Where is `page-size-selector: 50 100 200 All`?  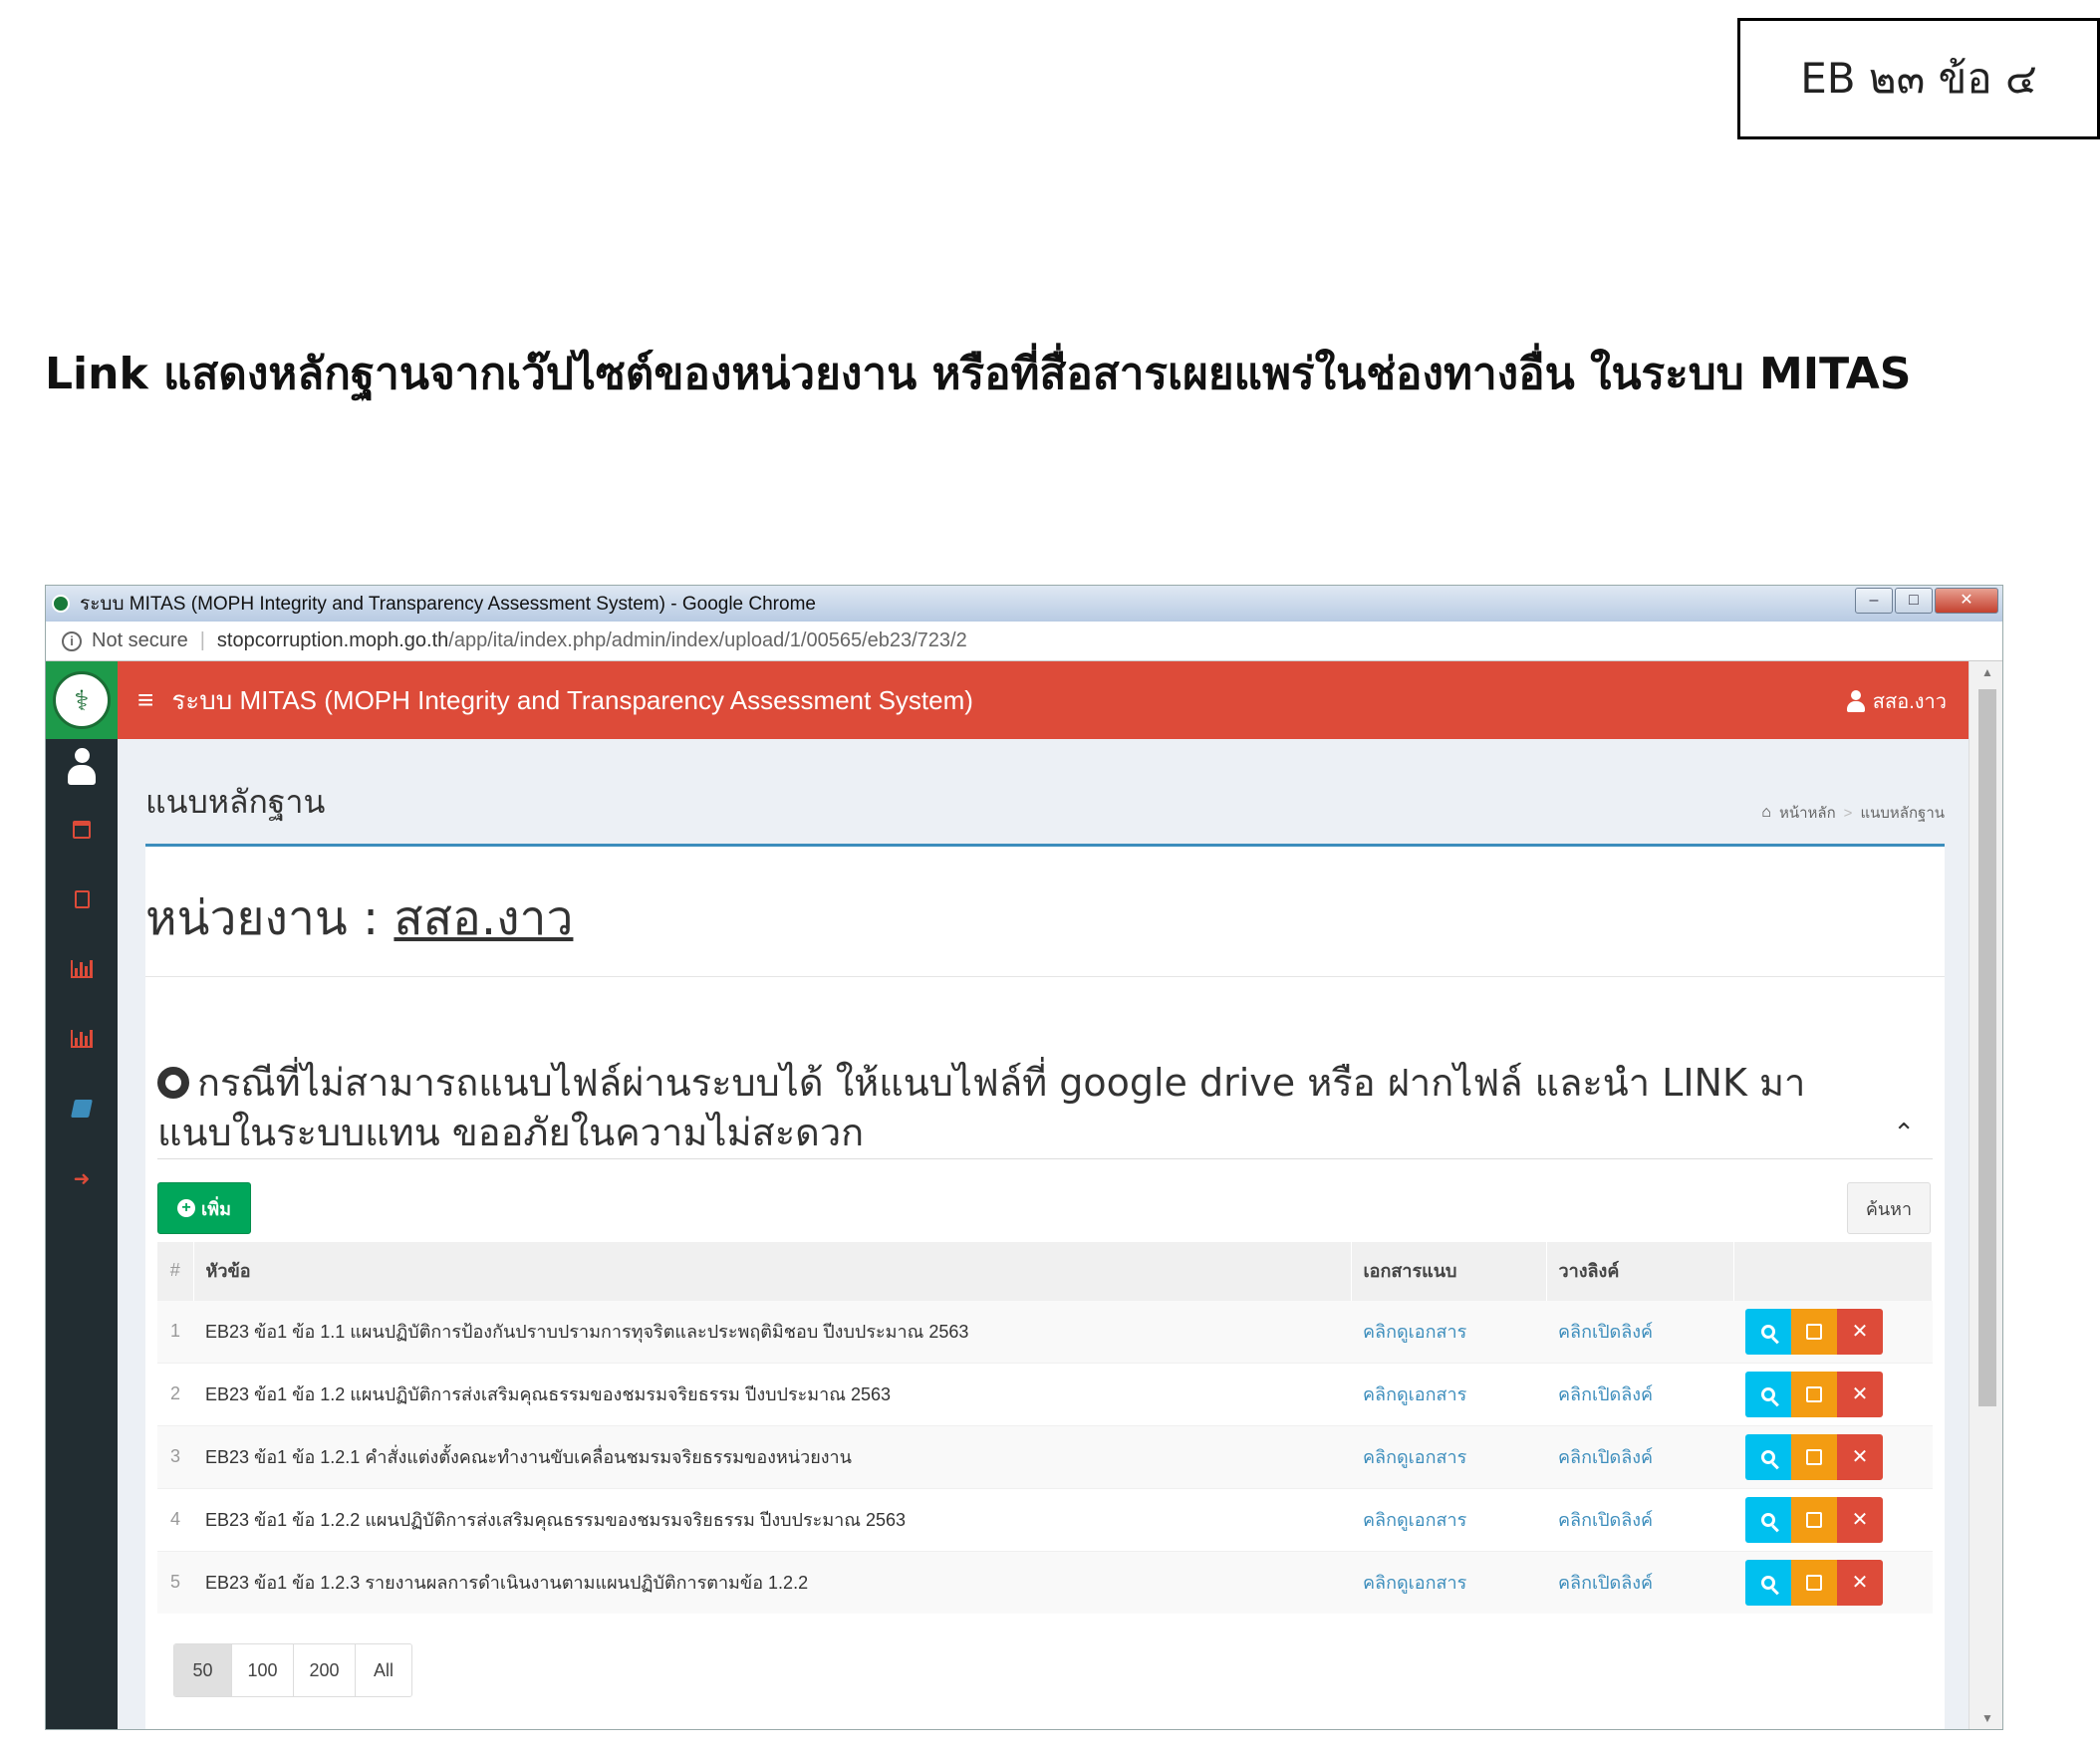
page-size-selector: 50 100 200 All is located at coordinates (292, 1670).